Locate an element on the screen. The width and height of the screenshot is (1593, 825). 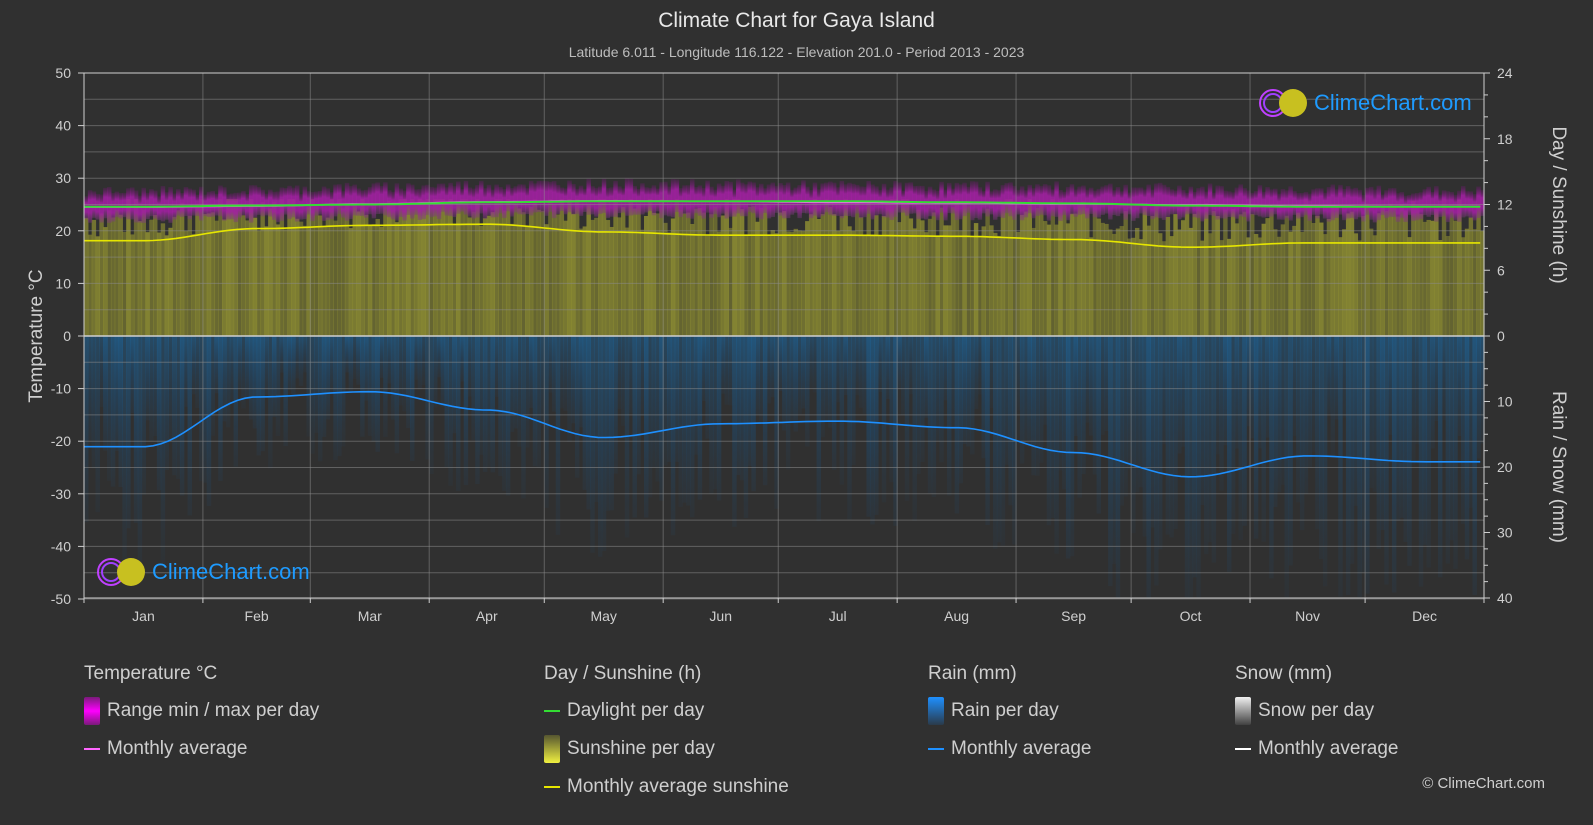
logo-bottom-left: ClimeChart.com is located at coordinates (203, 572).